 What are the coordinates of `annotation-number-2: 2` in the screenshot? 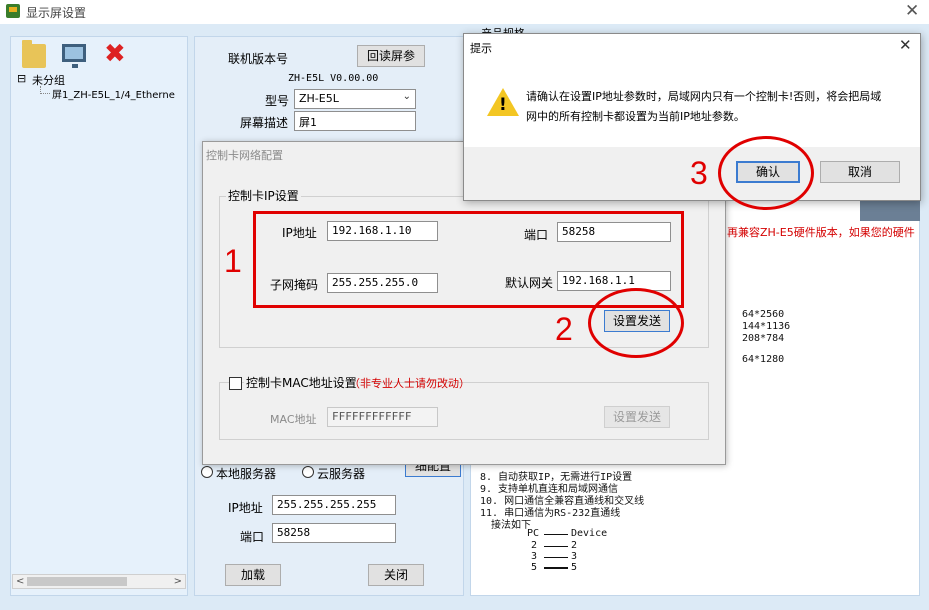 It's located at (564, 329).